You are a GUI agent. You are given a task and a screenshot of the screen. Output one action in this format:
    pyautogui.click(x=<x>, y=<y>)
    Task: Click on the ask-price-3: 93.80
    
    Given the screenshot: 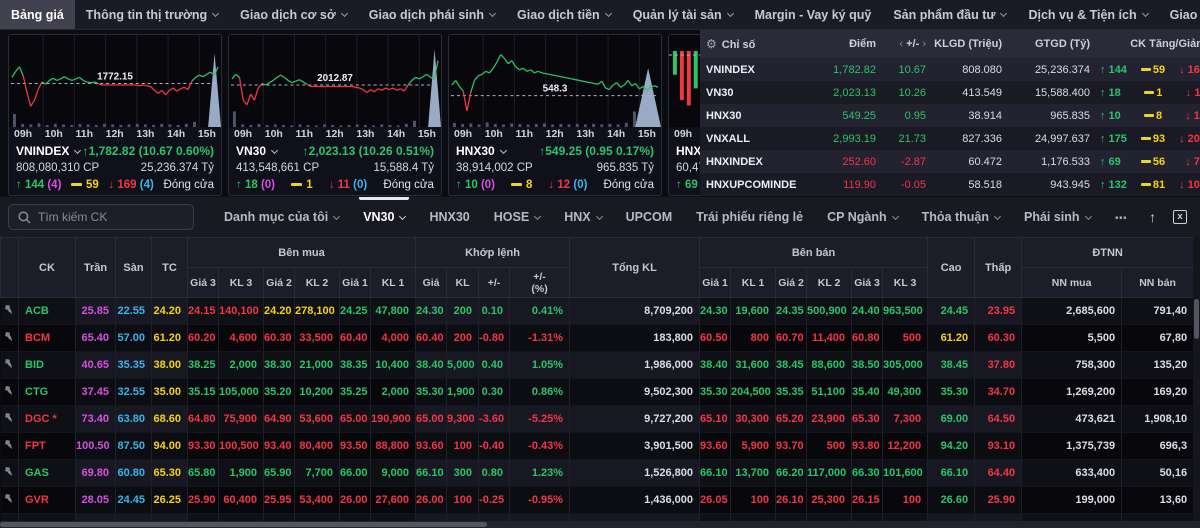 What is the action you would take?
    pyautogui.click(x=867, y=446)
    